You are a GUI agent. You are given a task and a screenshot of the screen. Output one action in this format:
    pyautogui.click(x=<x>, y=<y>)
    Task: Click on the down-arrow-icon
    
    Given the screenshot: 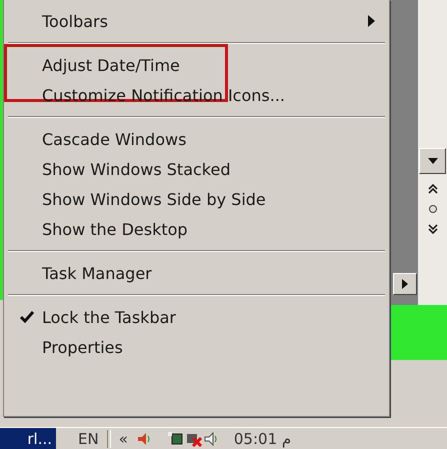 What is the action you would take?
    pyautogui.click(x=433, y=161)
    